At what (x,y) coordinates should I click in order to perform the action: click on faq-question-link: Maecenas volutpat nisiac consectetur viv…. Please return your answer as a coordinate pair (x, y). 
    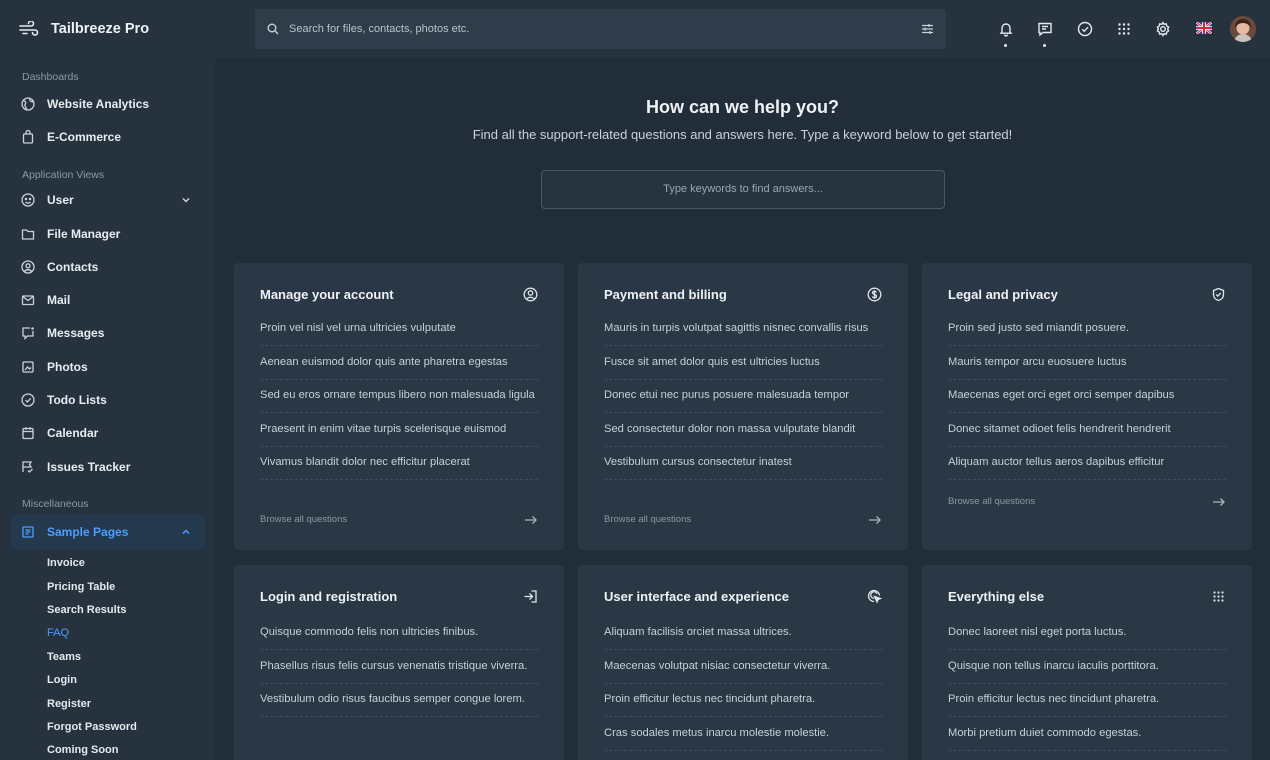
    Looking at the image, I should click on (743, 667).